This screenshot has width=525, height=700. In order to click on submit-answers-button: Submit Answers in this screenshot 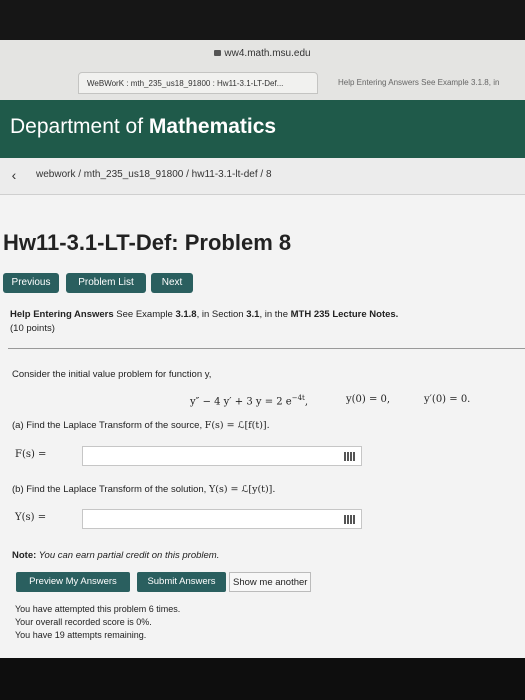, I will do `click(181, 582)`.